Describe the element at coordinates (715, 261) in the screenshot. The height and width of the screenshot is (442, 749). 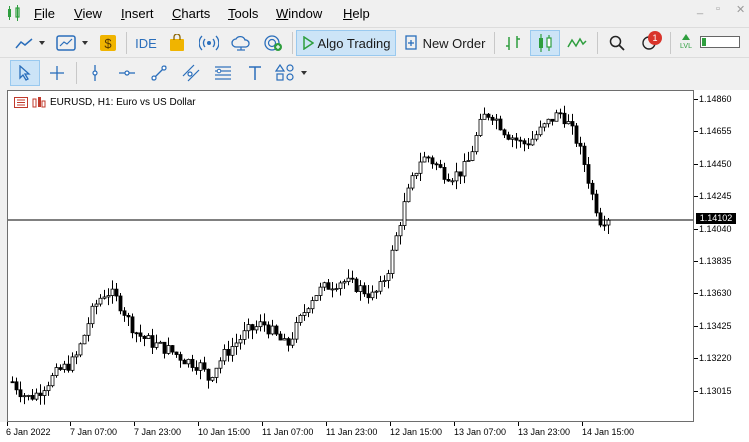
I see `price-label: 1.13835` at that location.